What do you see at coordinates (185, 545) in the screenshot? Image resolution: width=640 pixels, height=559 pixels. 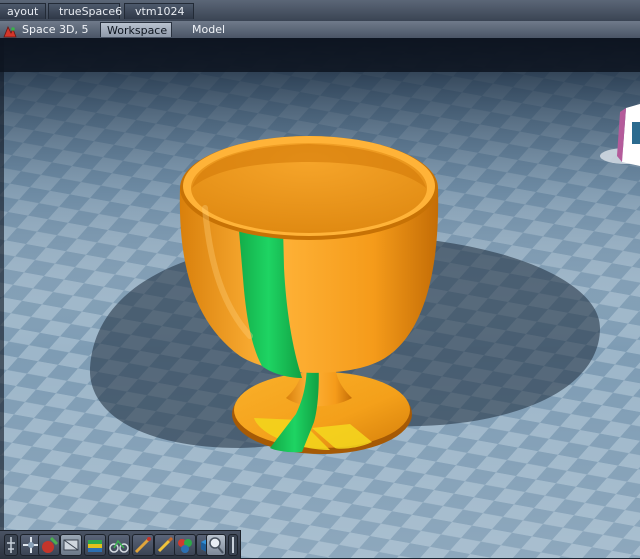 I see `spheres-icon` at bounding box center [185, 545].